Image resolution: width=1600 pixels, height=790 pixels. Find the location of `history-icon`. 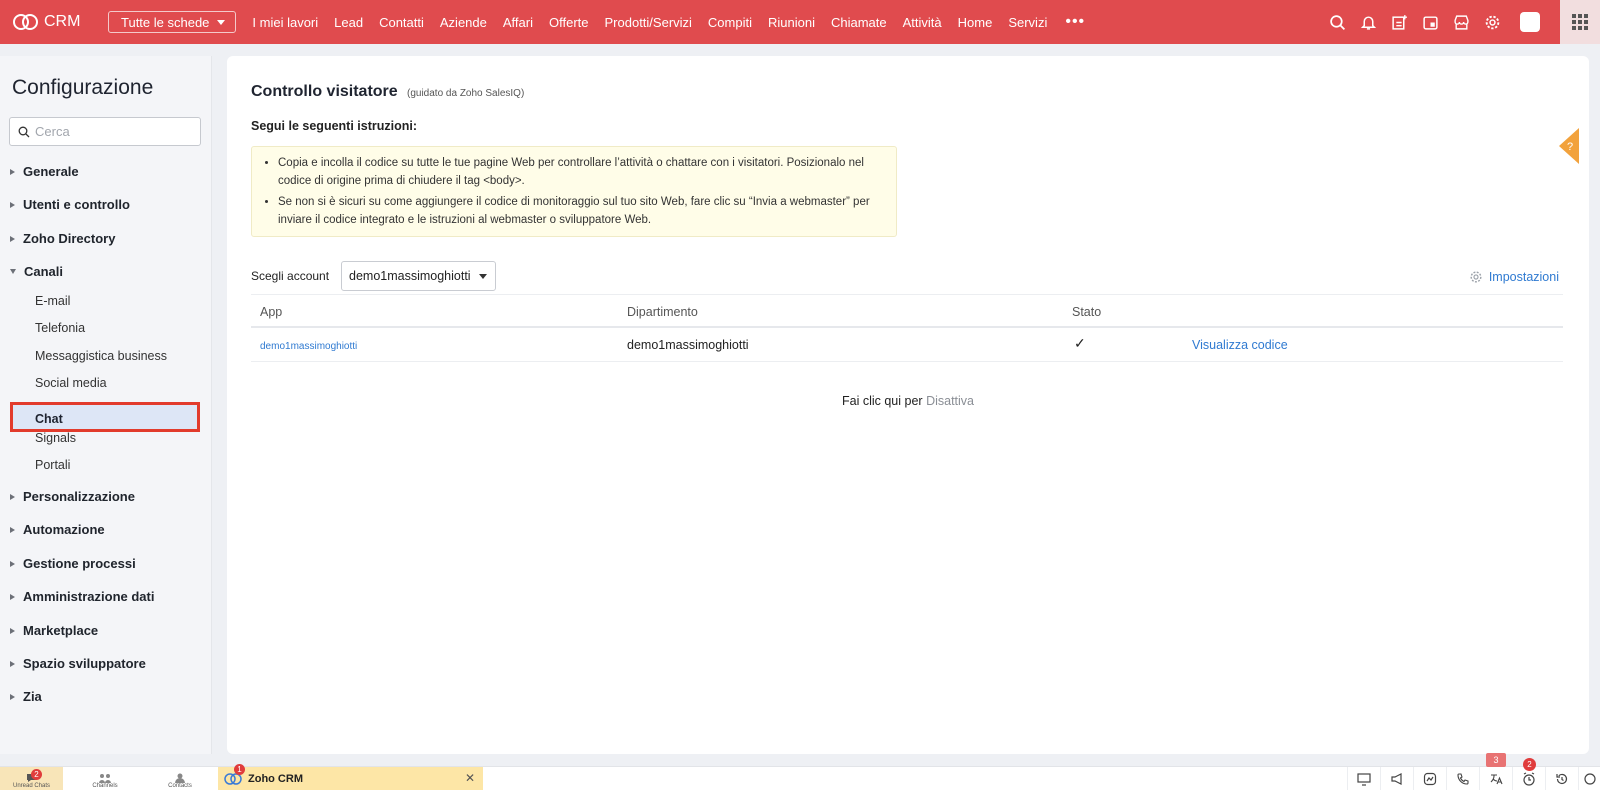

history-icon is located at coordinates (1562, 779).